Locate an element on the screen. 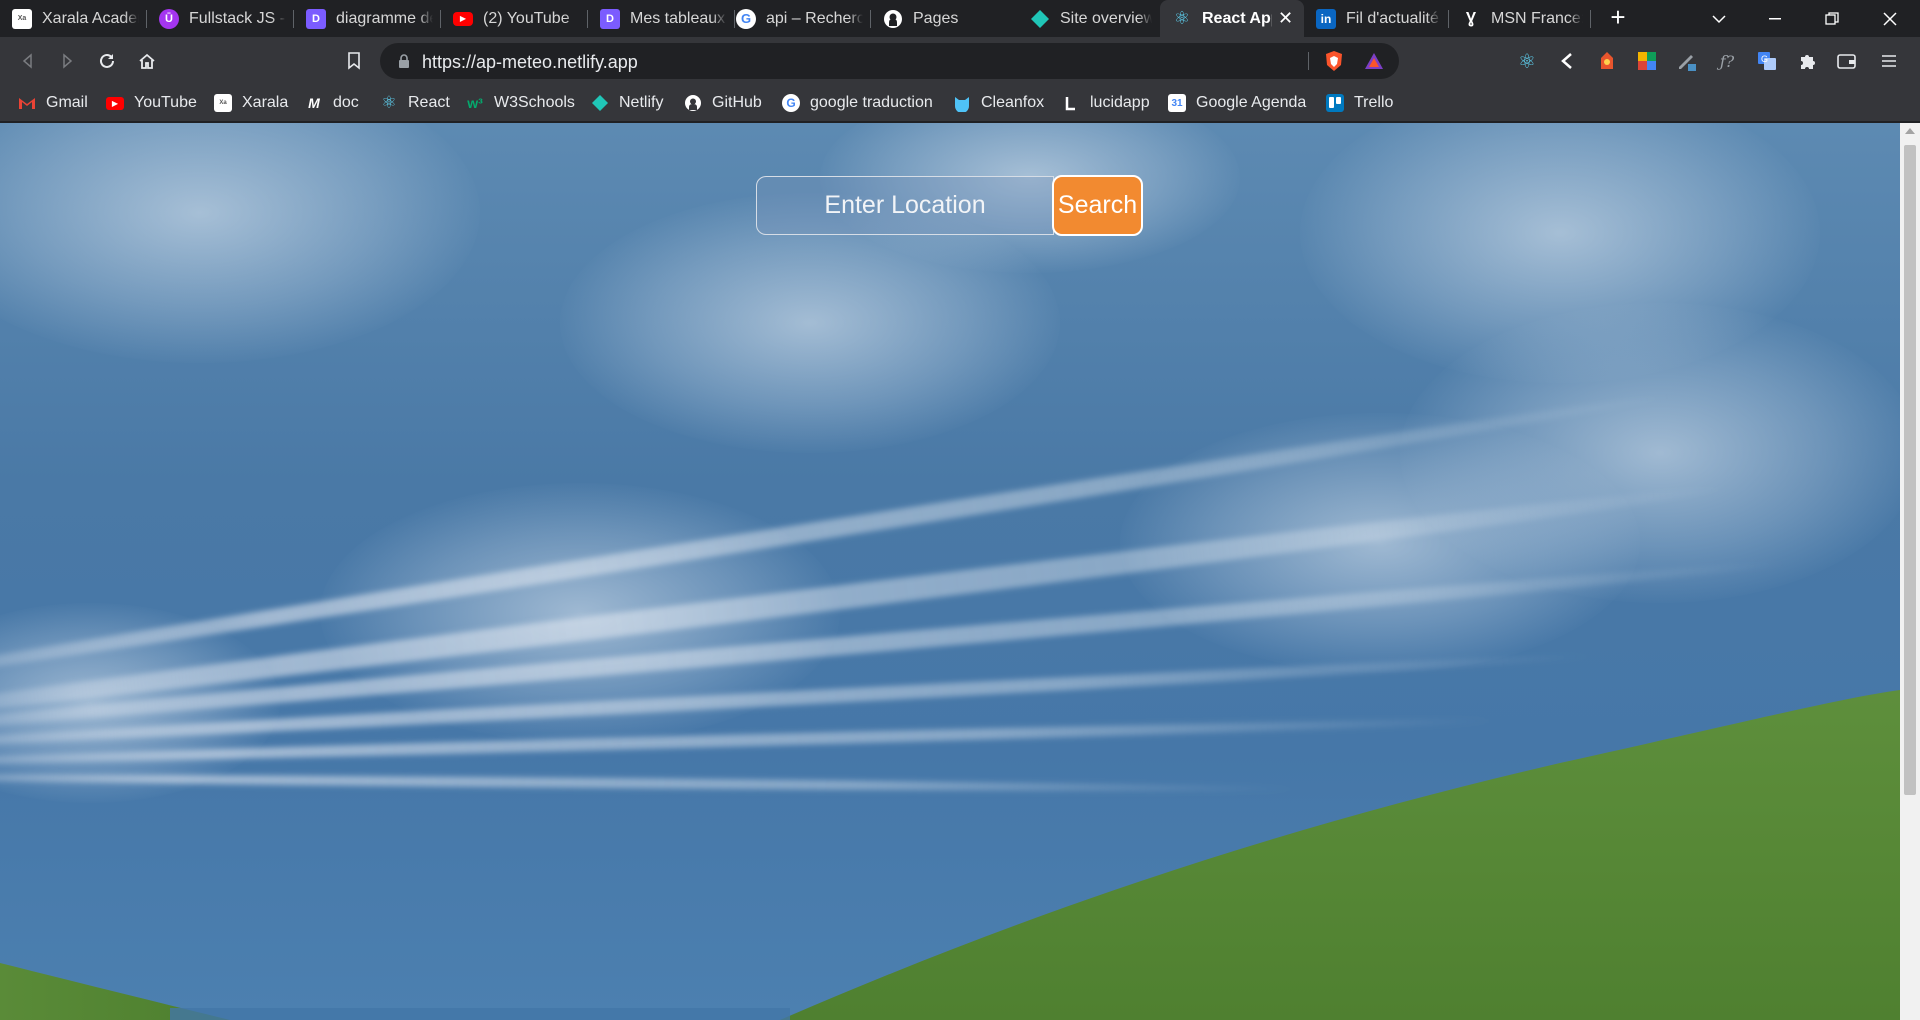 This screenshot has height=1020, width=1920. bookmark-label: Gmail is located at coordinates (67, 102).